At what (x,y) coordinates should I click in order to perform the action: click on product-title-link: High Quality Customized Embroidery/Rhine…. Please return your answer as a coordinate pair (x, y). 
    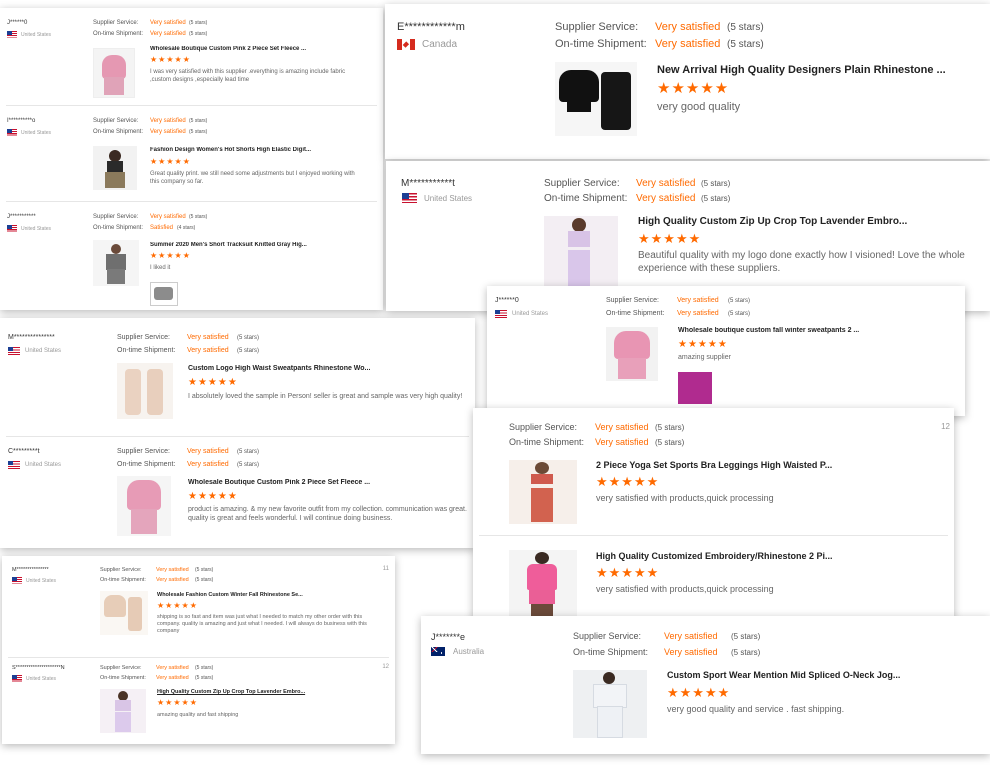
    Looking at the image, I should click on (741, 556).